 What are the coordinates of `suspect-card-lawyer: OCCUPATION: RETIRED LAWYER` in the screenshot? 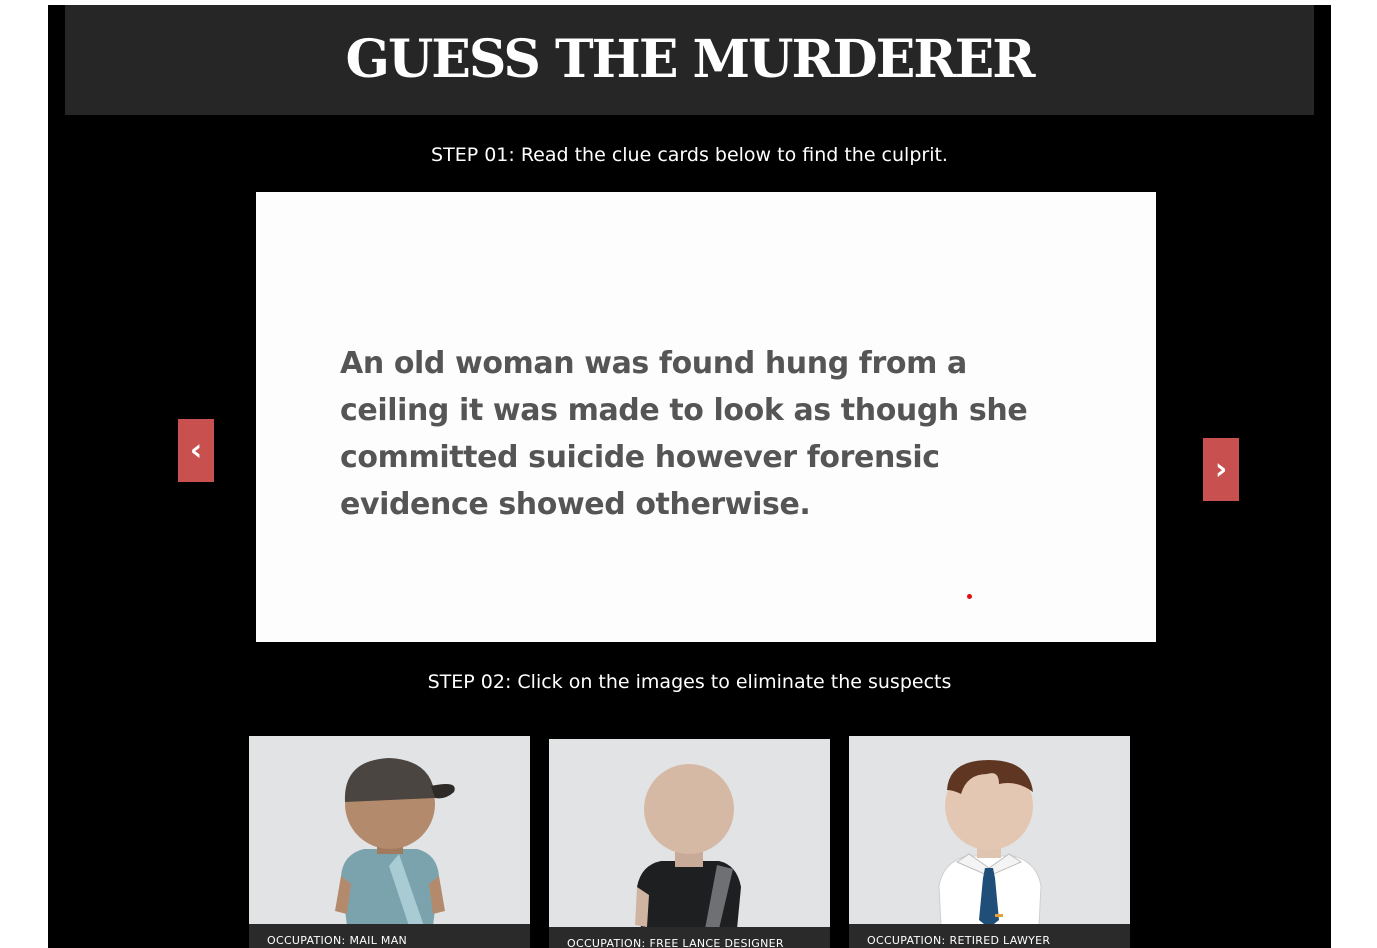 It's located at (989, 842).